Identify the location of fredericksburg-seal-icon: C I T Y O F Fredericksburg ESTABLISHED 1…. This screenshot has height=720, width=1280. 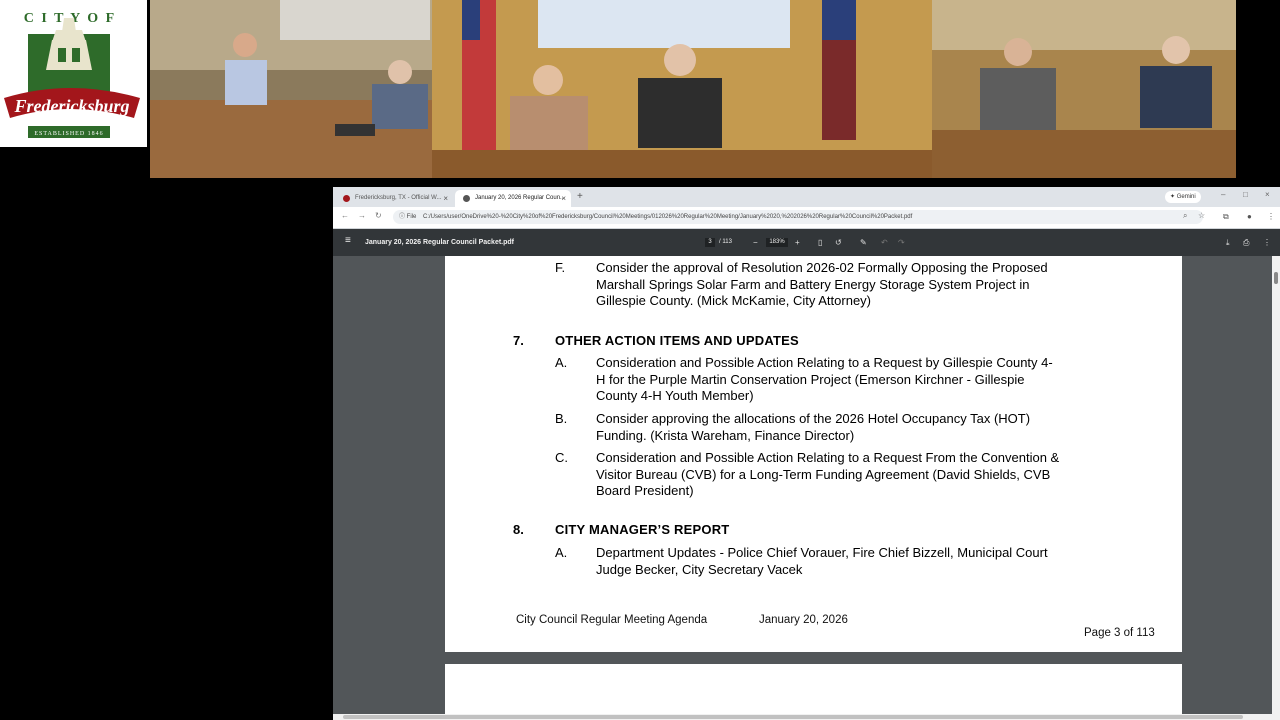
(73, 73).